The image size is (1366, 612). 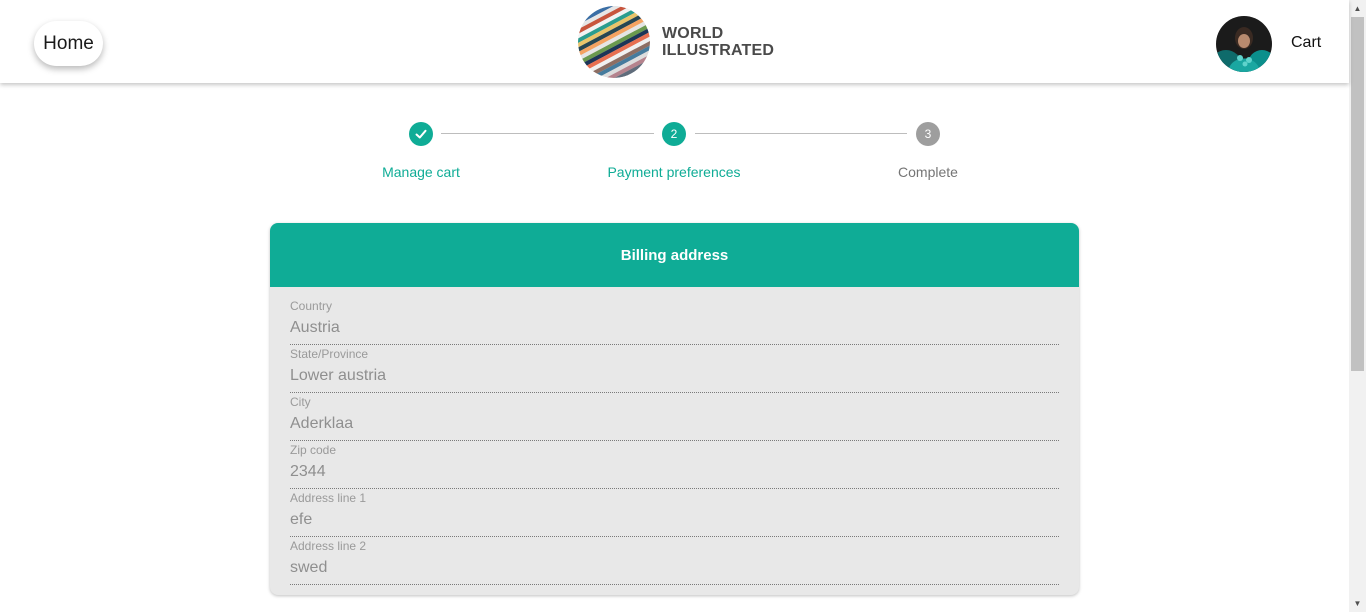 I want to click on state-province-field: State/Province, so click(x=674, y=369).